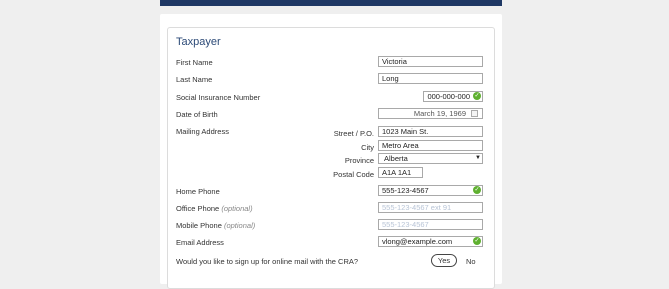 This screenshot has width=669, height=289. What do you see at coordinates (430, 145) in the screenshot?
I see `city-field: Metro Area` at bounding box center [430, 145].